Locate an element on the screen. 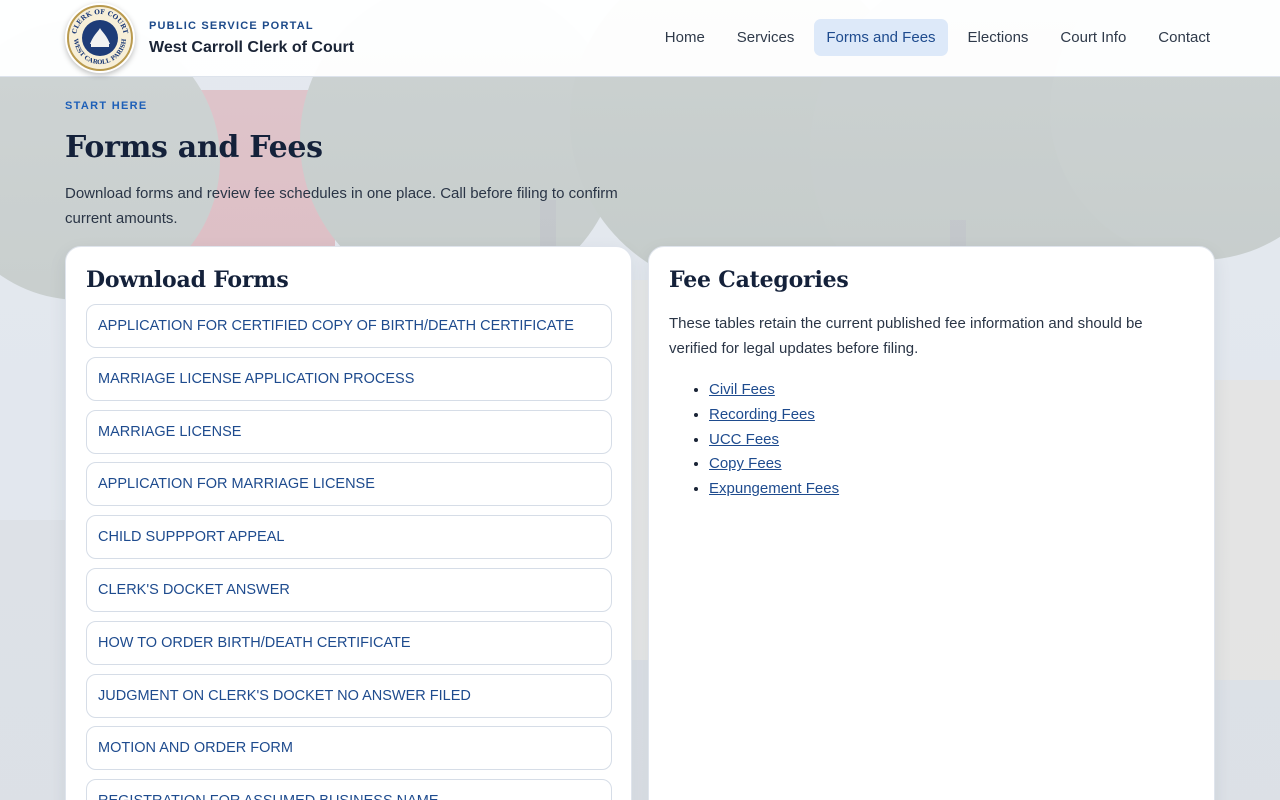 The width and height of the screenshot is (1280, 800). nav-forms-and-fees: Forms and Fees is located at coordinates (881, 37).